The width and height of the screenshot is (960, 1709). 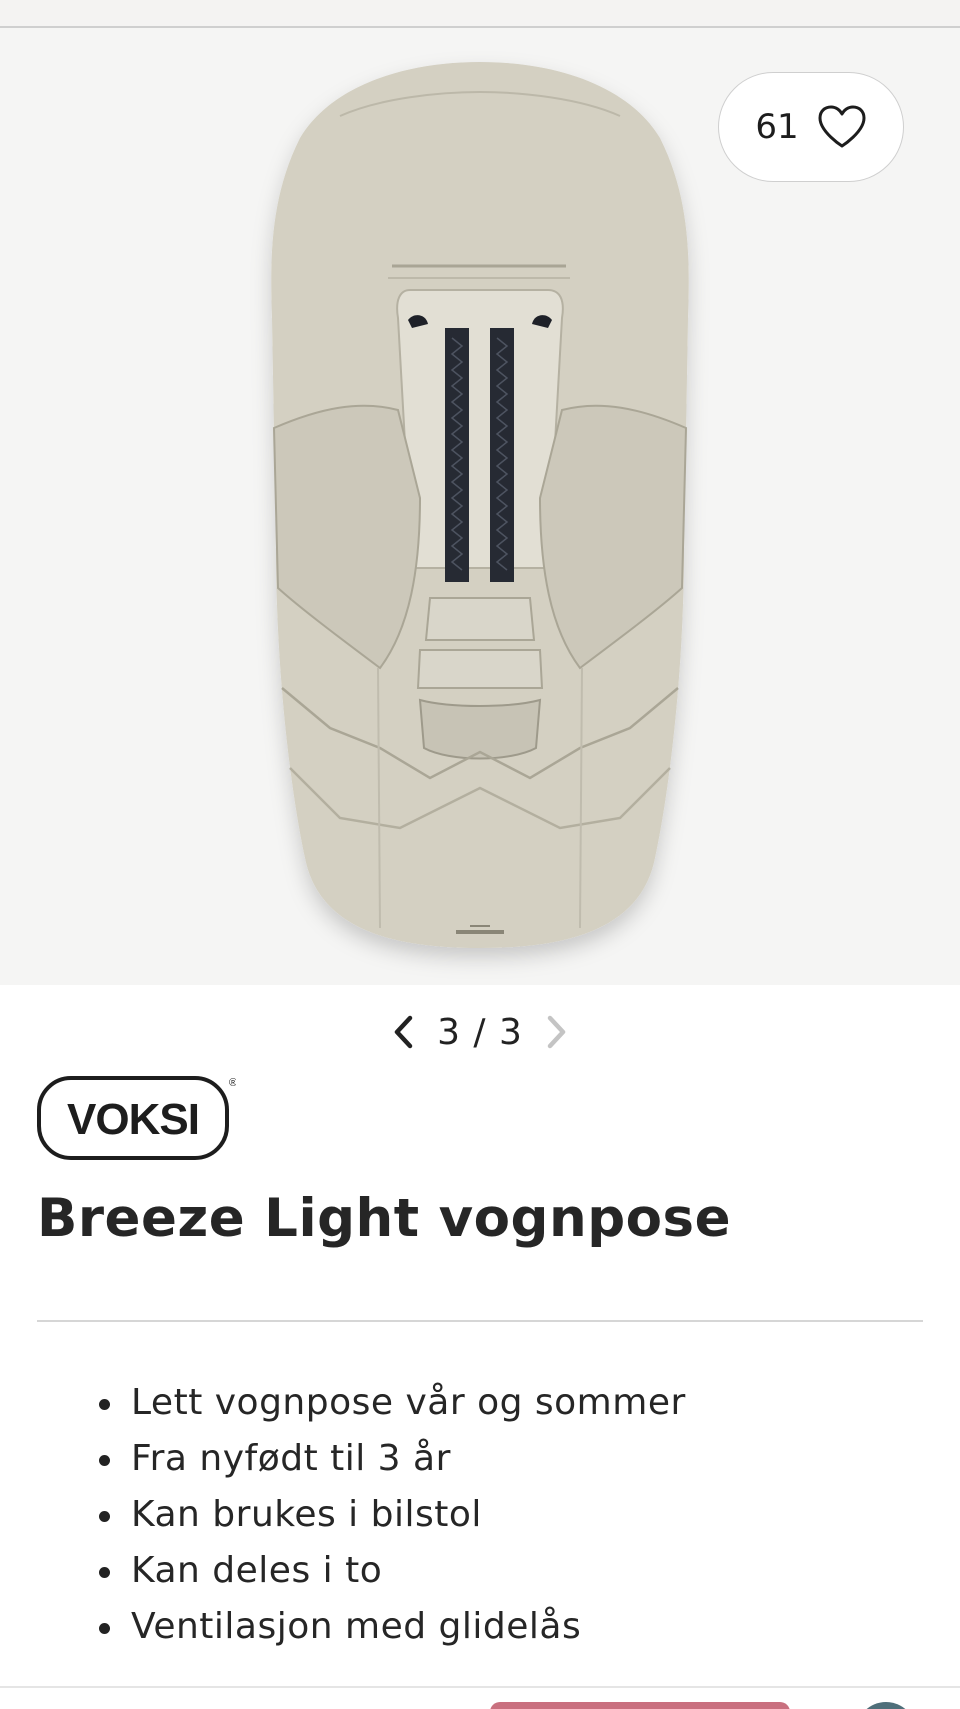 I want to click on chevron-right-icon, so click(x=556, y=1032).